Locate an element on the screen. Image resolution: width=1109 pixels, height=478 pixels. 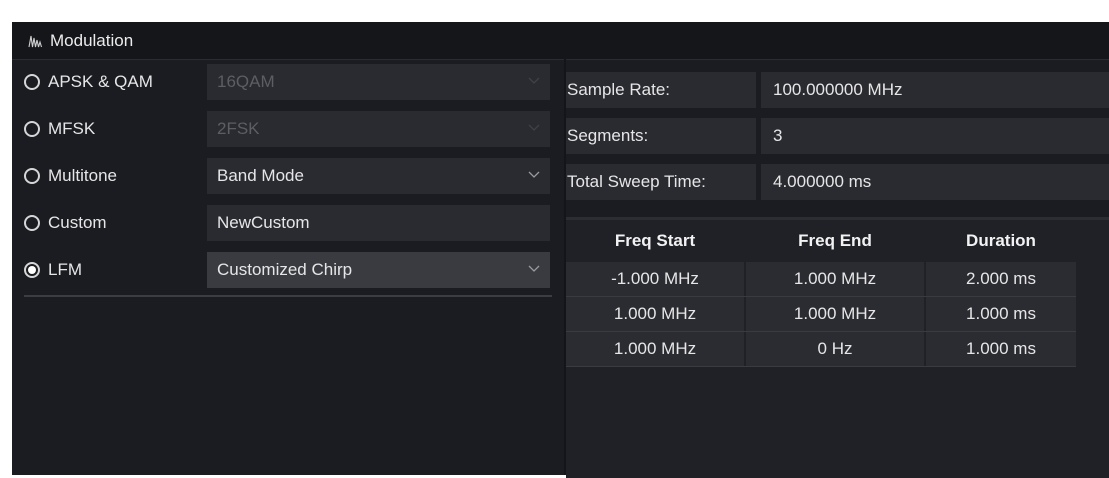
sample-rate-value: 100.000000 MHz is located at coordinates (935, 90).